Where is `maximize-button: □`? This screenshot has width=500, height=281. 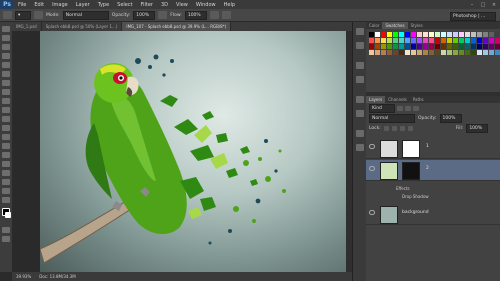 maximize-button: □ is located at coordinates (483, 5).